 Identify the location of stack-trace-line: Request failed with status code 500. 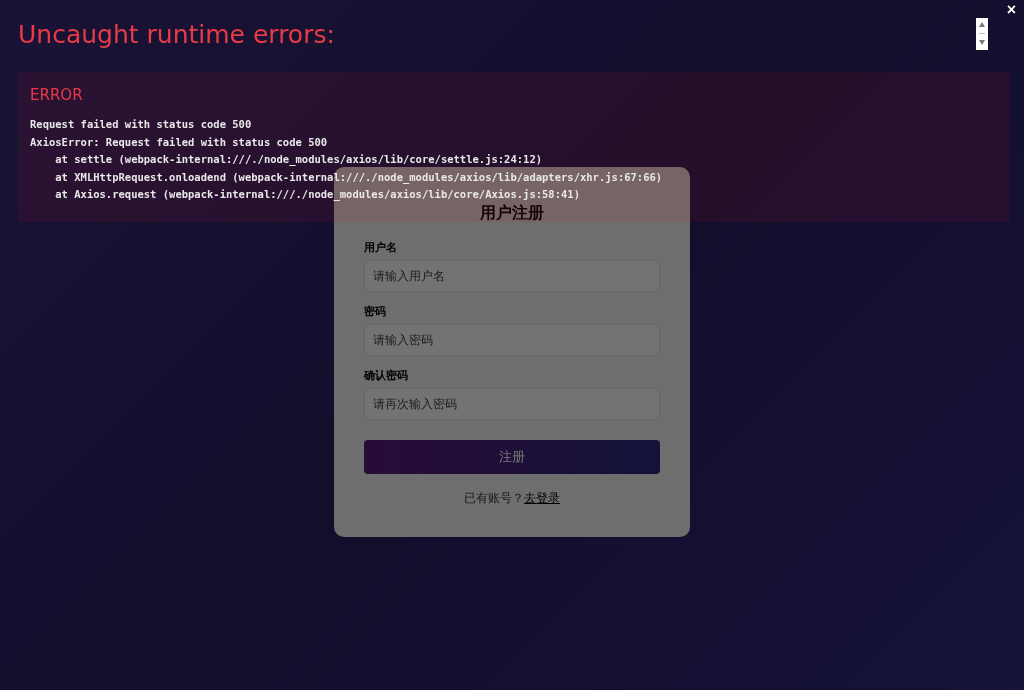
(141, 124).